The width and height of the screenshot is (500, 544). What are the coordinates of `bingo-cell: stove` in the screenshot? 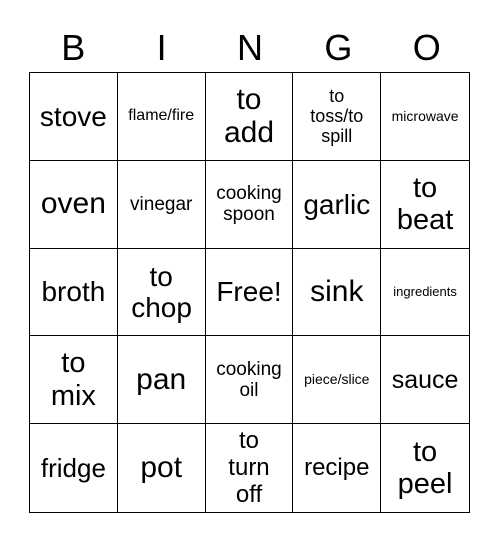 It's located at (74, 117).